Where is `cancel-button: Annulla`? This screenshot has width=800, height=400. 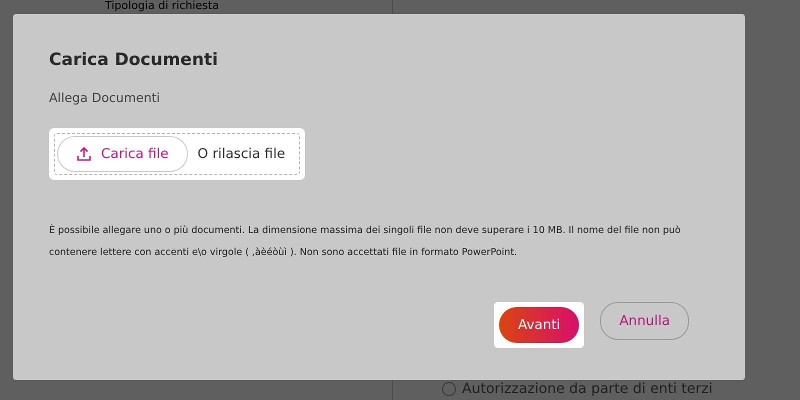
cancel-button: Annulla is located at coordinates (644, 321).